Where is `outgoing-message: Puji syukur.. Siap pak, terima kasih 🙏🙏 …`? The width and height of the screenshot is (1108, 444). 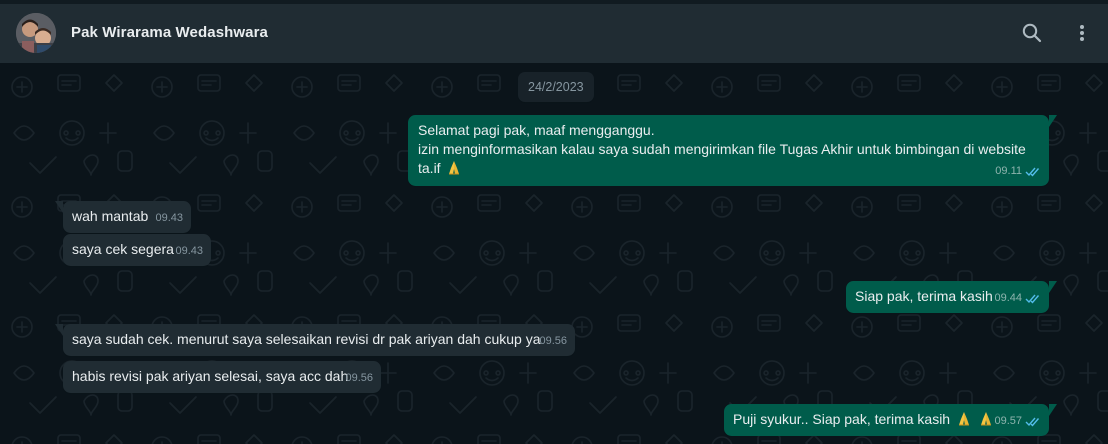
outgoing-message: Puji syukur.. Siap pak, terima kasih 🙏🙏 … is located at coordinates (890, 420).